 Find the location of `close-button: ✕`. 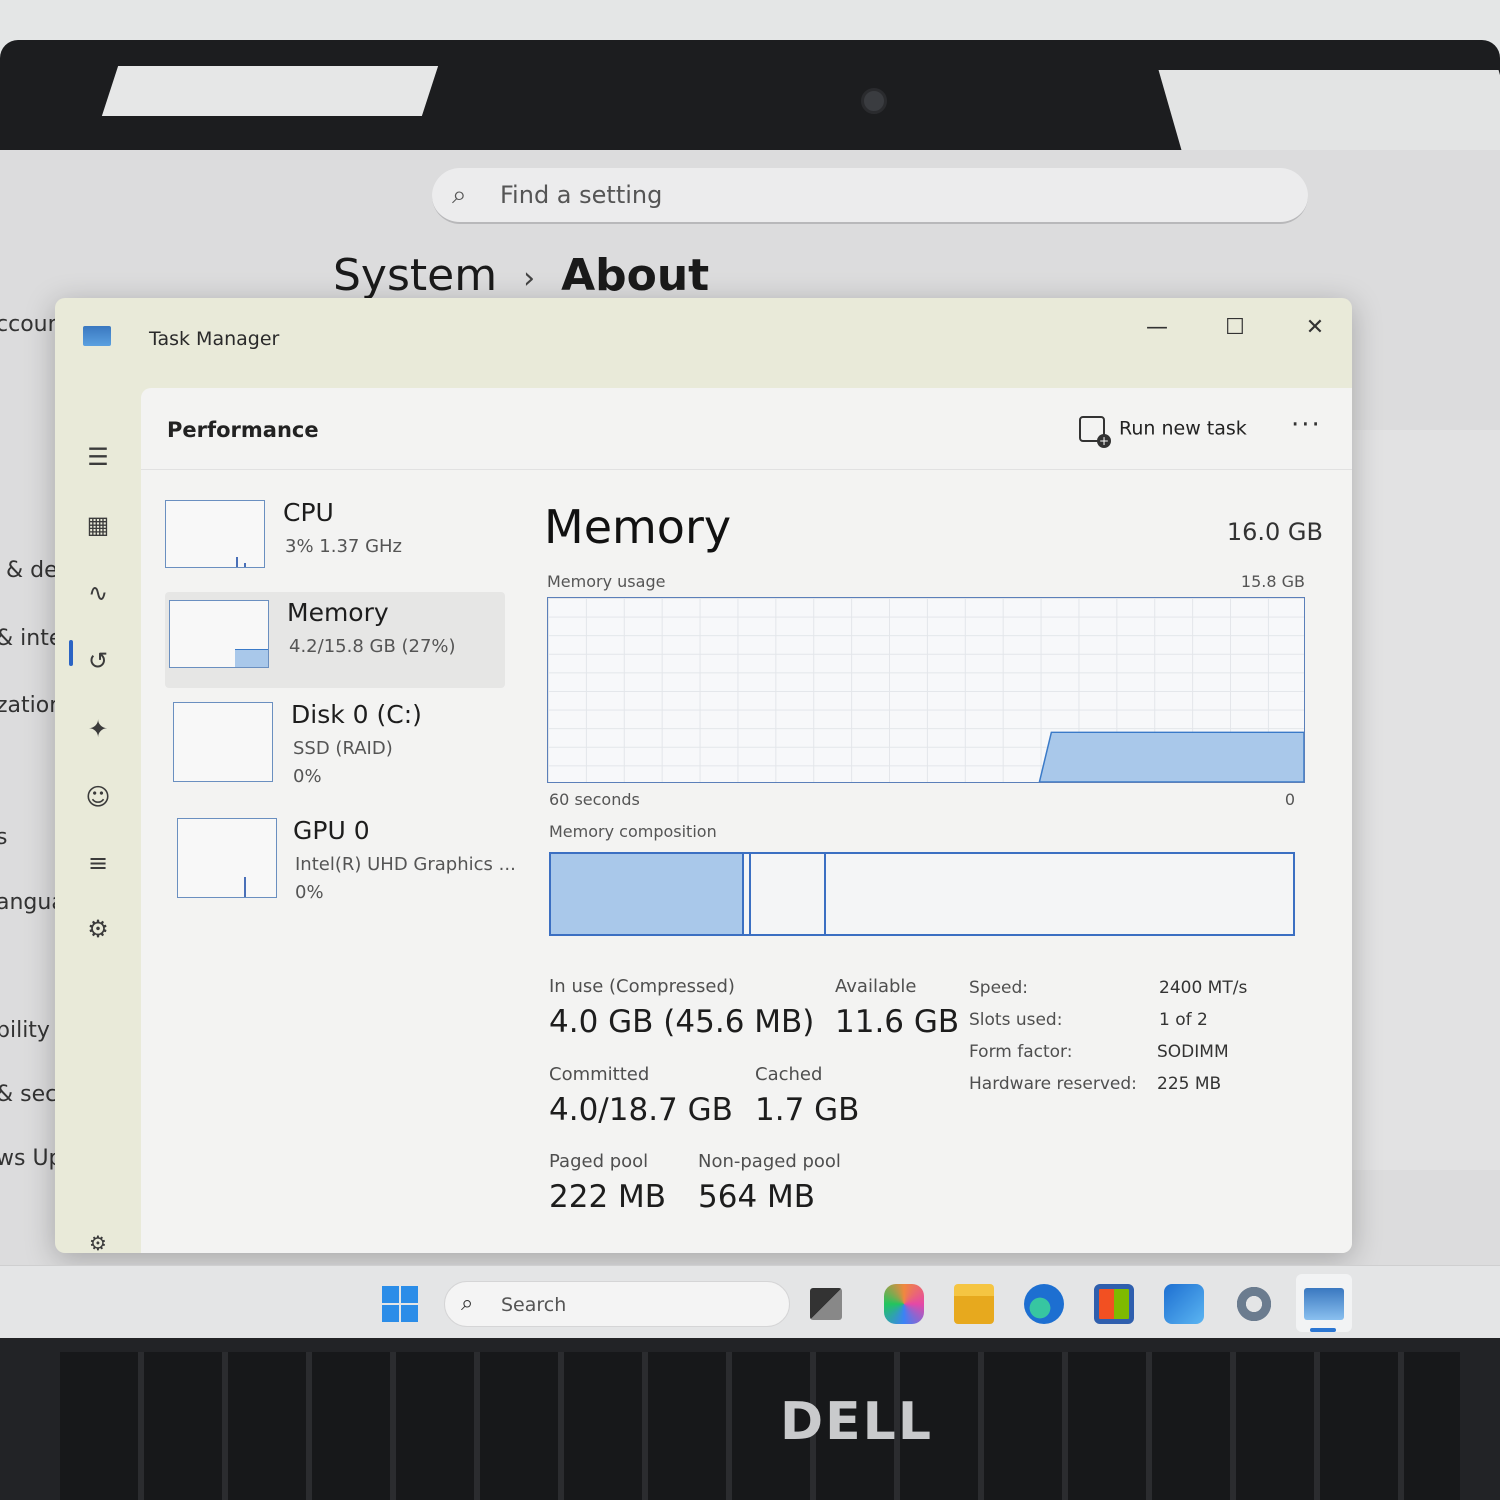

close-button: ✕ is located at coordinates (1315, 328).